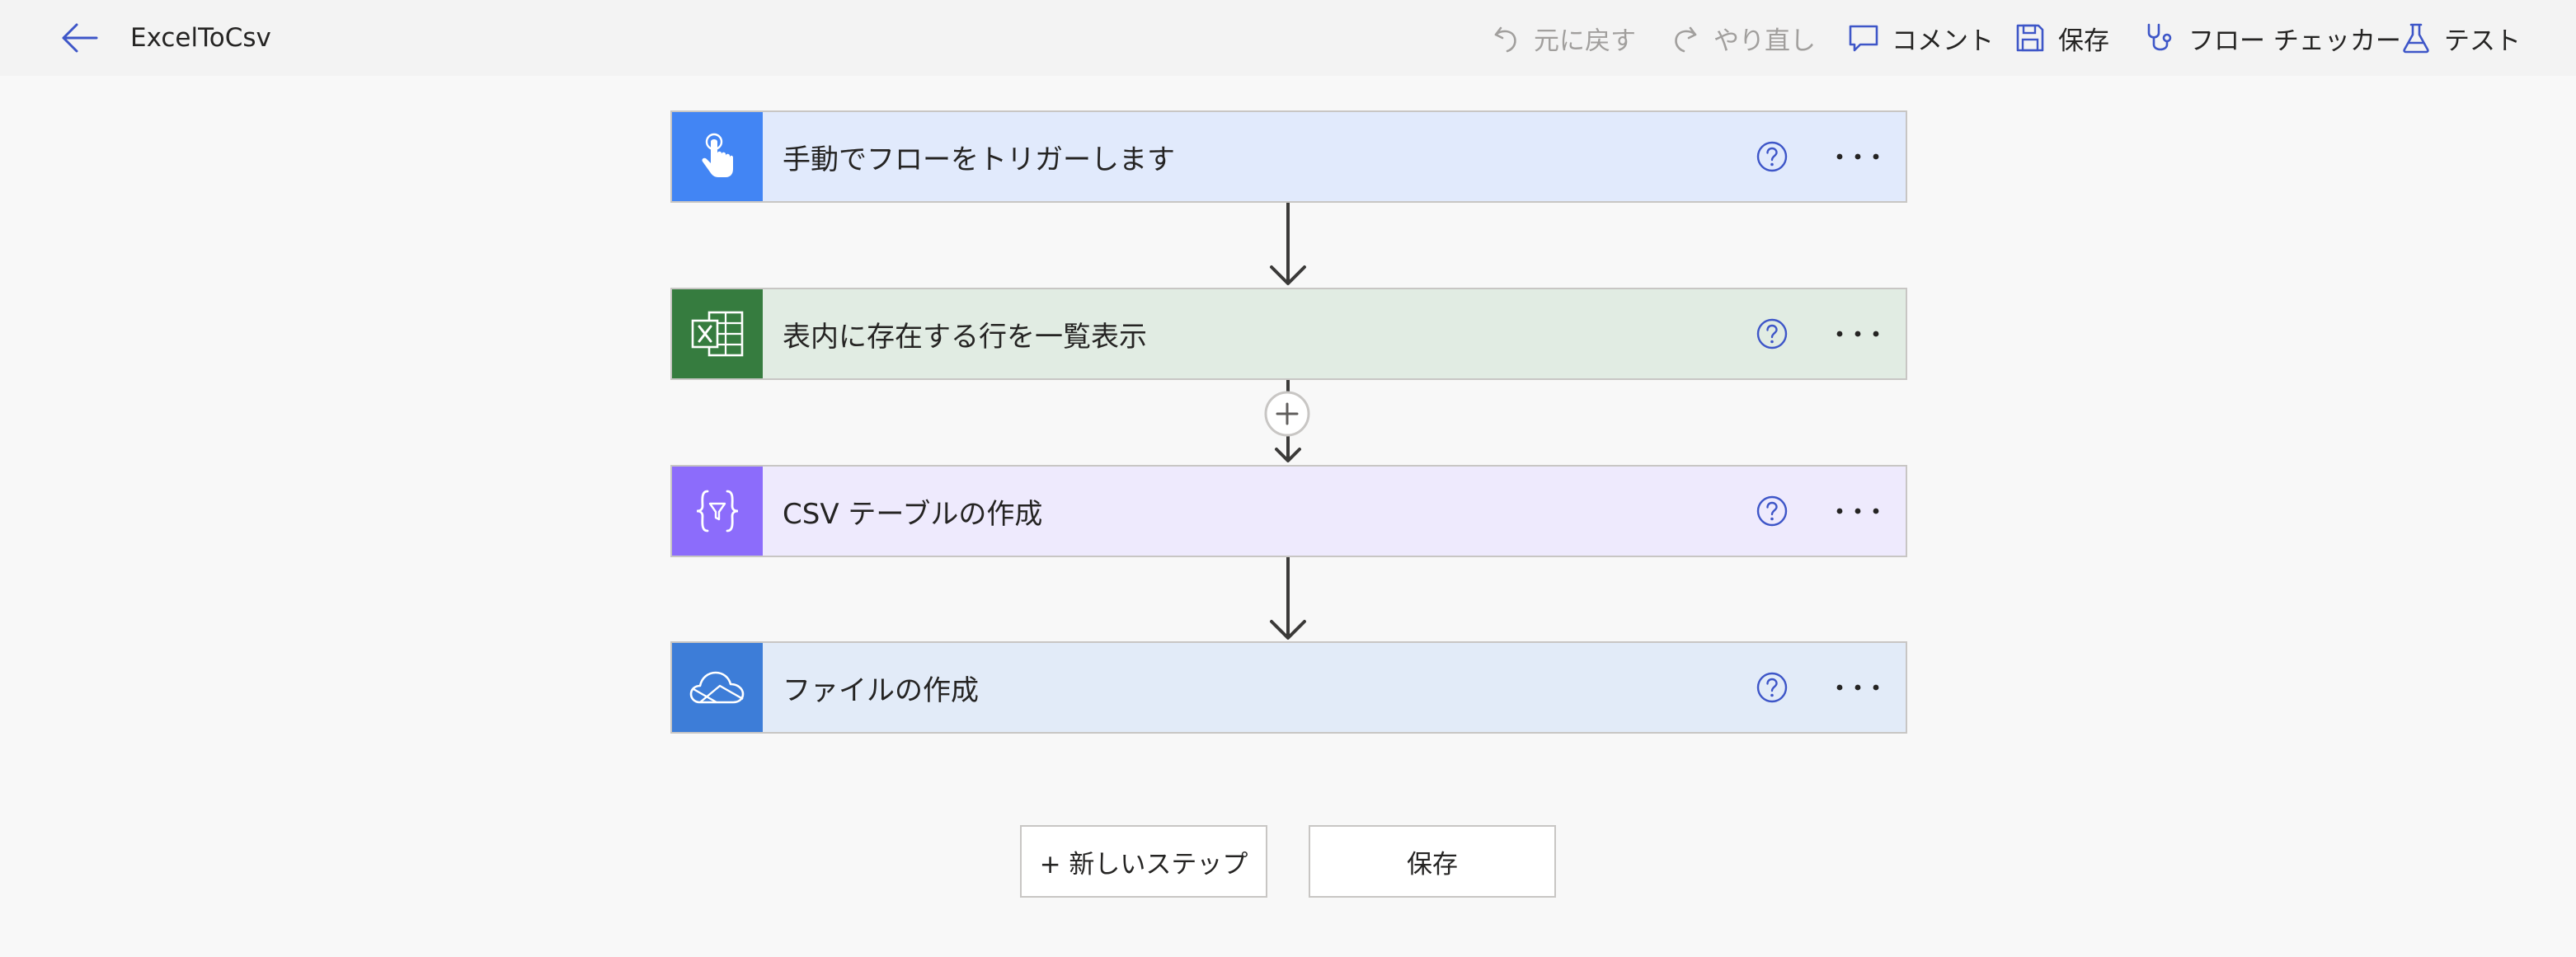 The image size is (2576, 957). Describe the element at coordinates (1288, 156) in the screenshot. I see `step-card-trigger: 手動でフローをトリガーします` at that location.